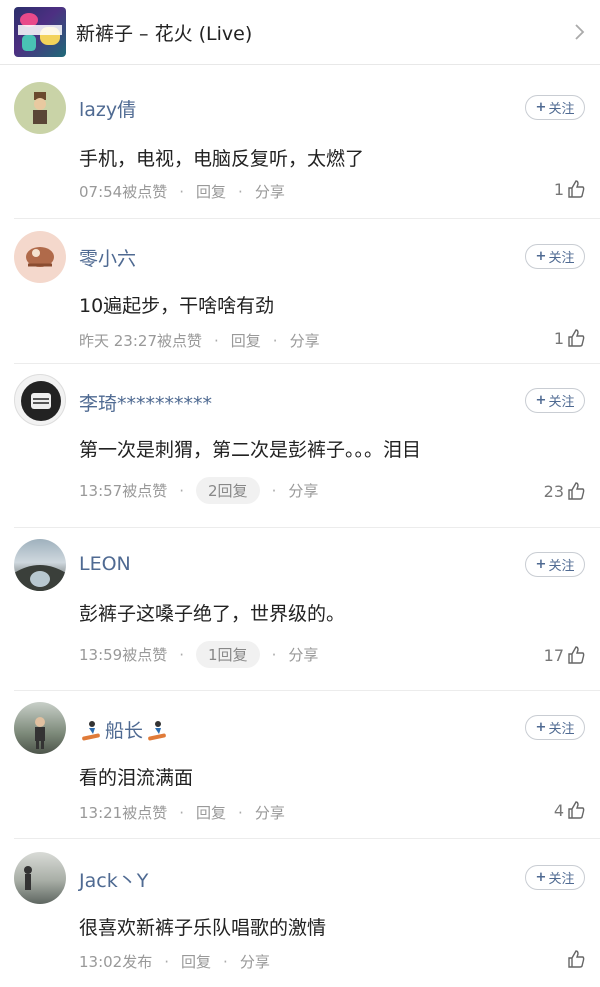  What do you see at coordinates (123, 192) in the screenshot?
I see `timestamp: 07:54被点赞` at bounding box center [123, 192].